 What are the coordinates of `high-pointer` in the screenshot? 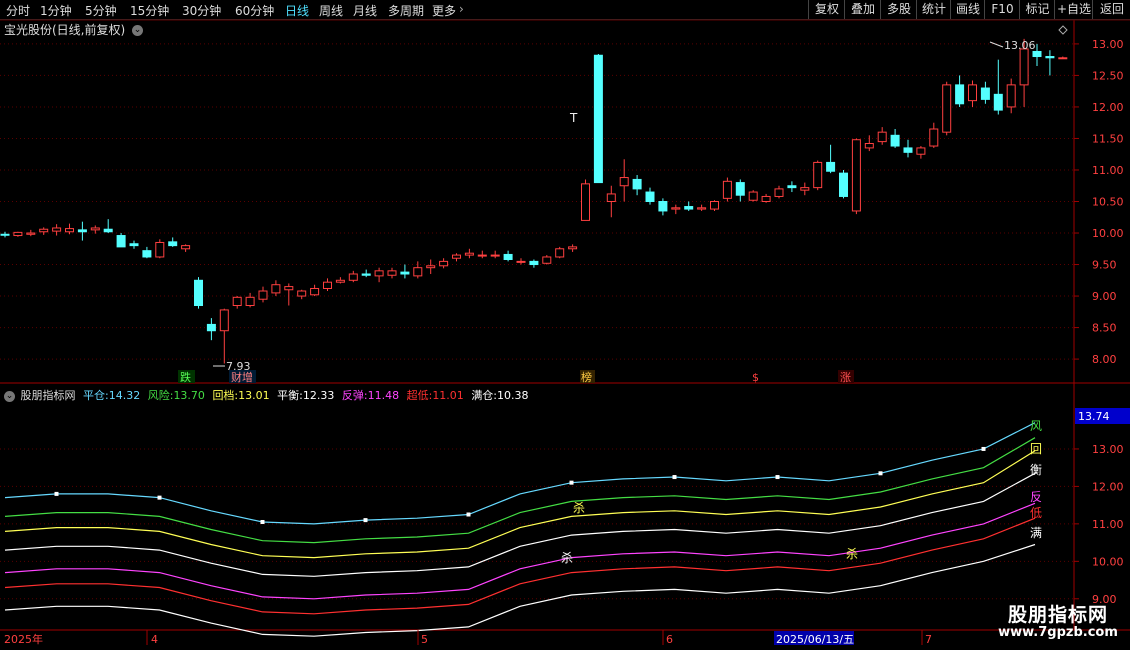 It's located at (996, 44).